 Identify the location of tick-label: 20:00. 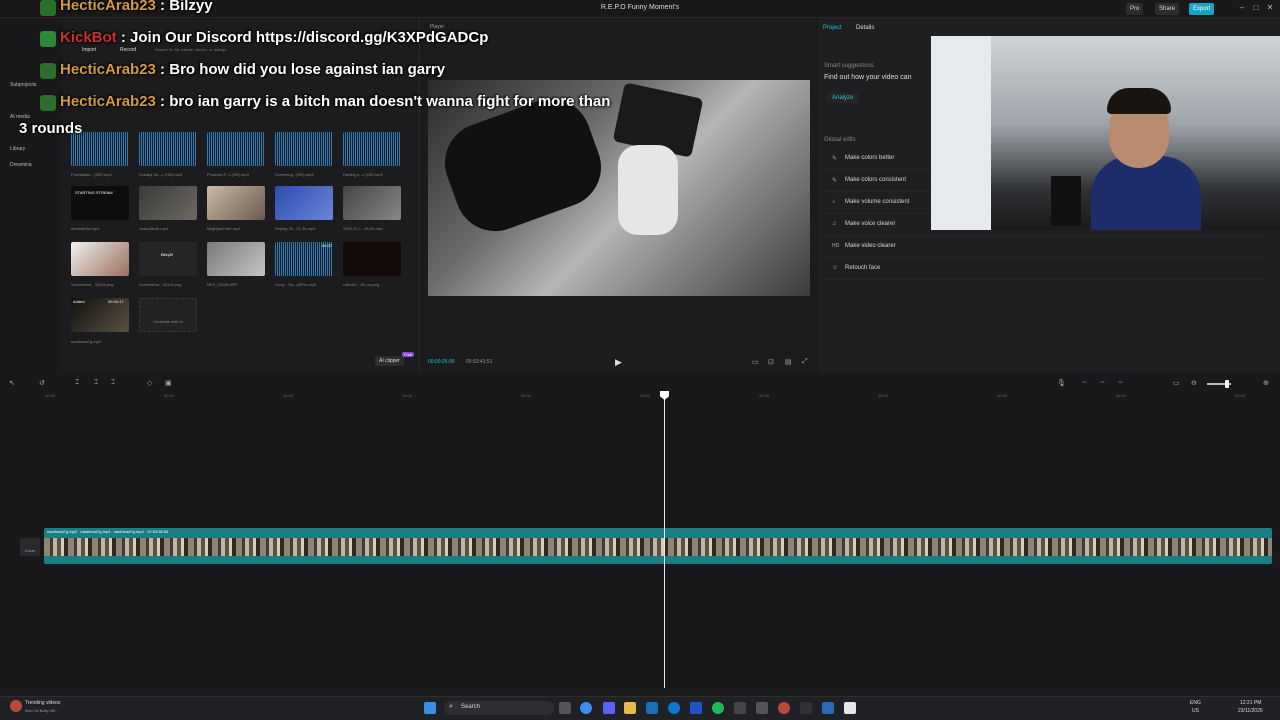
(526, 395).